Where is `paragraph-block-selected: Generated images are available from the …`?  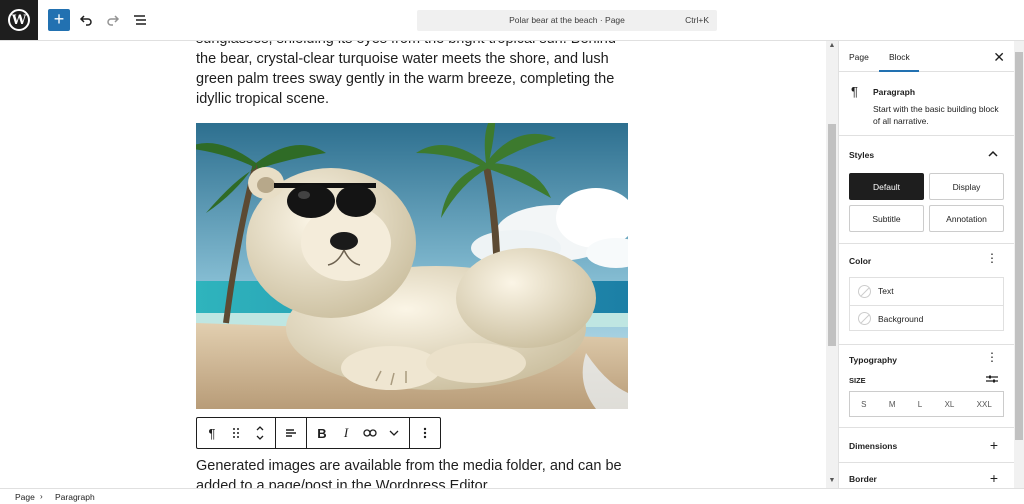 paragraph-block-selected: Generated images are available from the … is located at coordinates (412, 472).